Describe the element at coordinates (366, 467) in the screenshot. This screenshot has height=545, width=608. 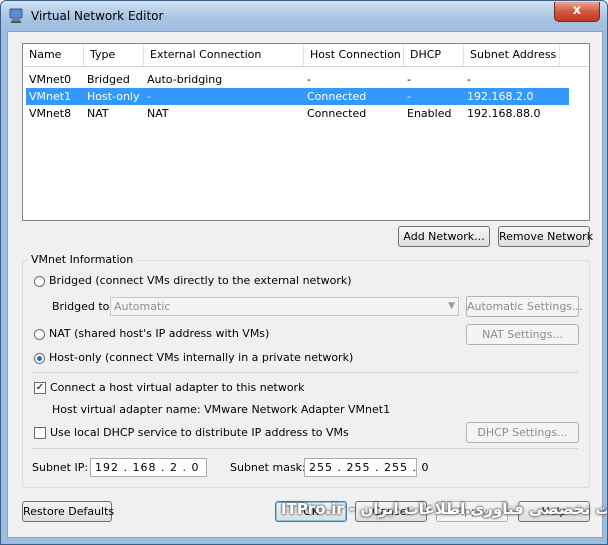
I see `subnet-mask-field: 255 . 255 . 255 . 0` at that location.